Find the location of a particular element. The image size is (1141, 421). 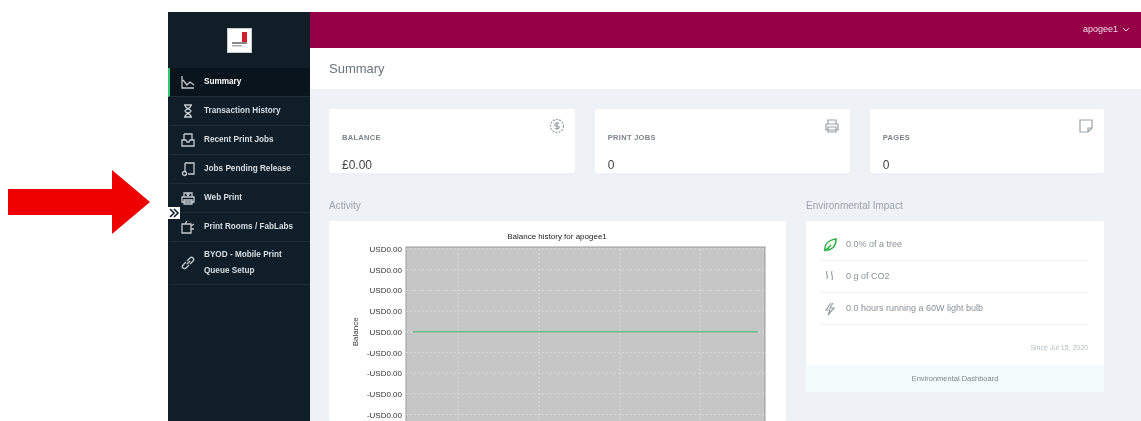

impact-text: 0.0% of a tree is located at coordinates (874, 244).